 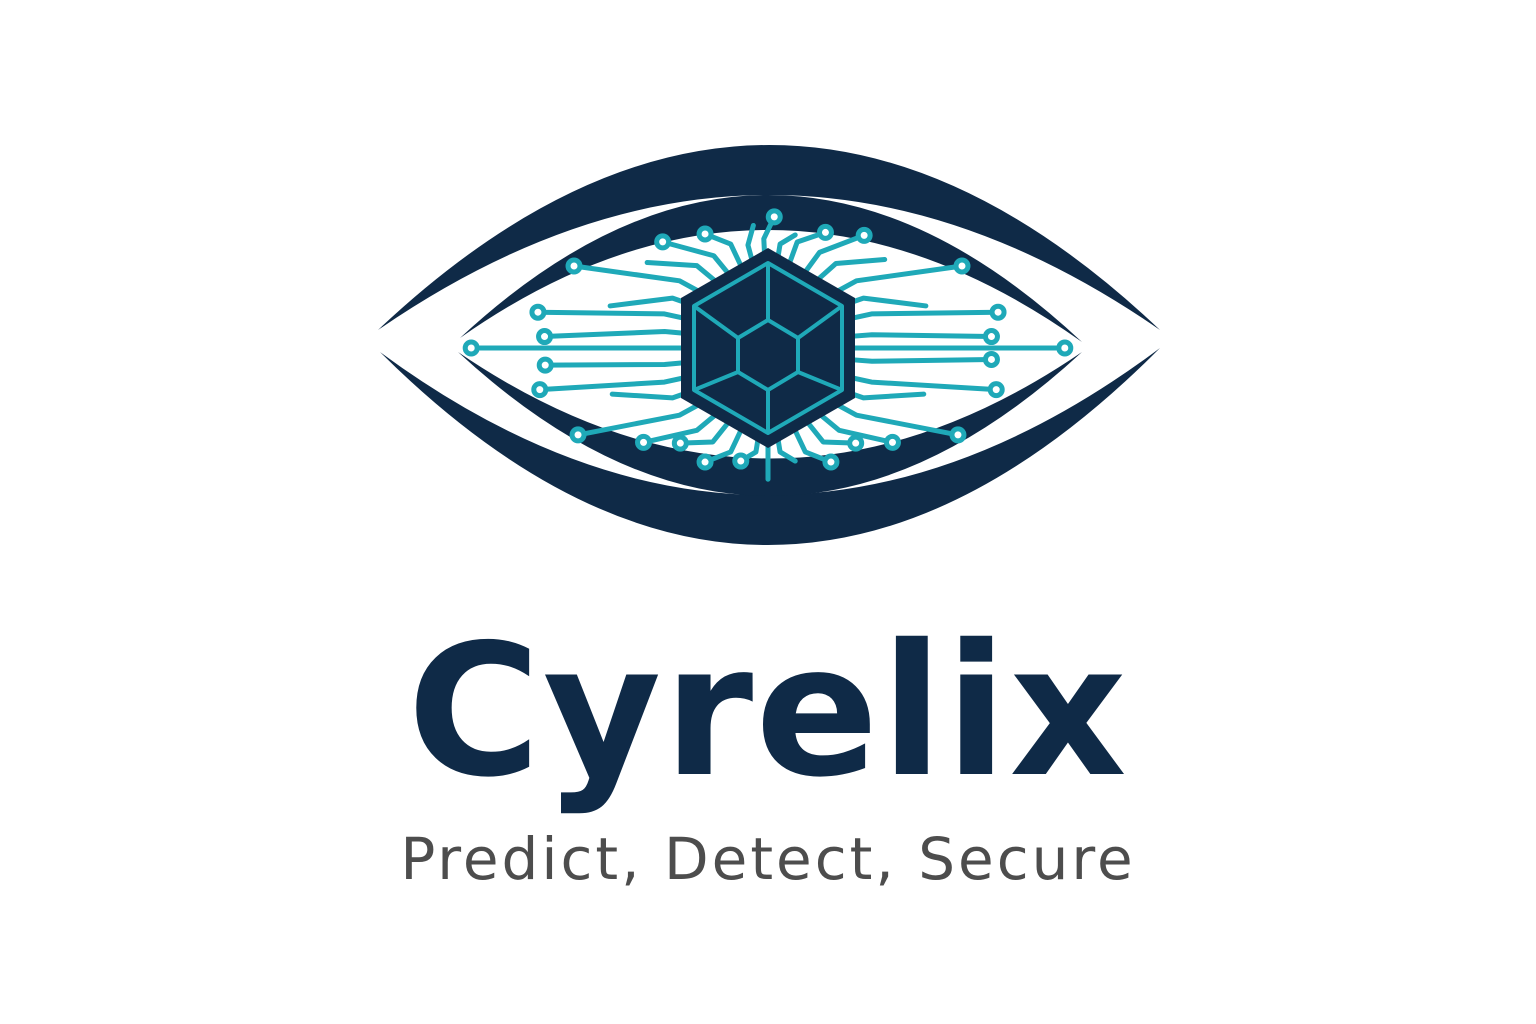 I want to click on brand-tagline: Predict, Detect, Secure, so click(x=768, y=859).